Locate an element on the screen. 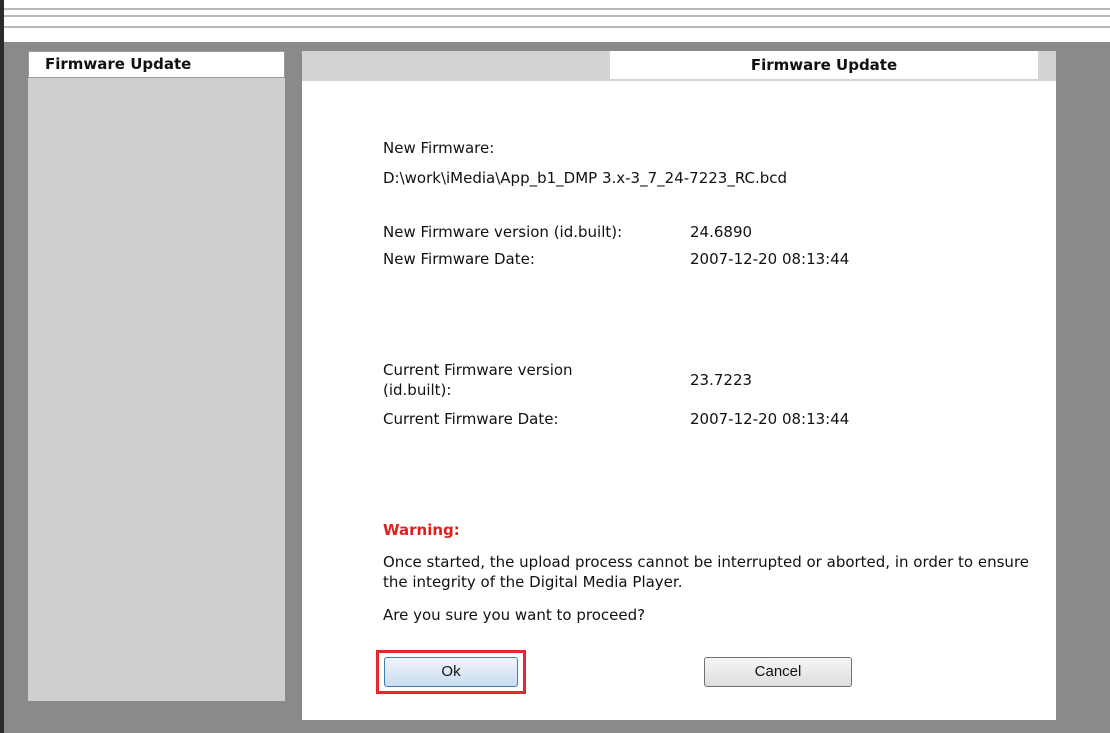 The image size is (1110, 733). current-version-label: Current Firmware version is located at coordinates (478, 370).